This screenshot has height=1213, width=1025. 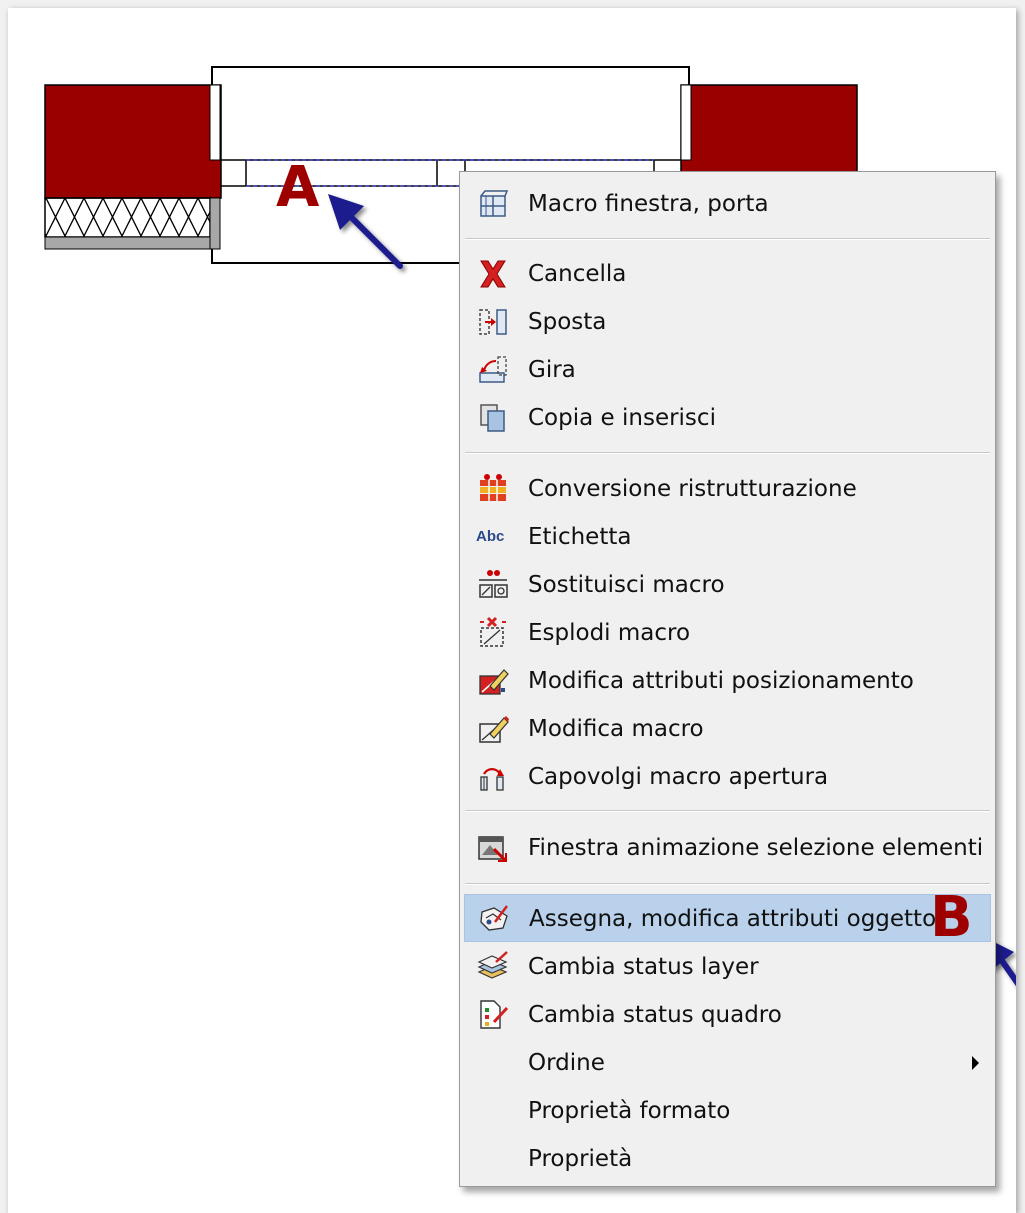 I want to click on menu-label: Cambia status layer, so click(x=643, y=967).